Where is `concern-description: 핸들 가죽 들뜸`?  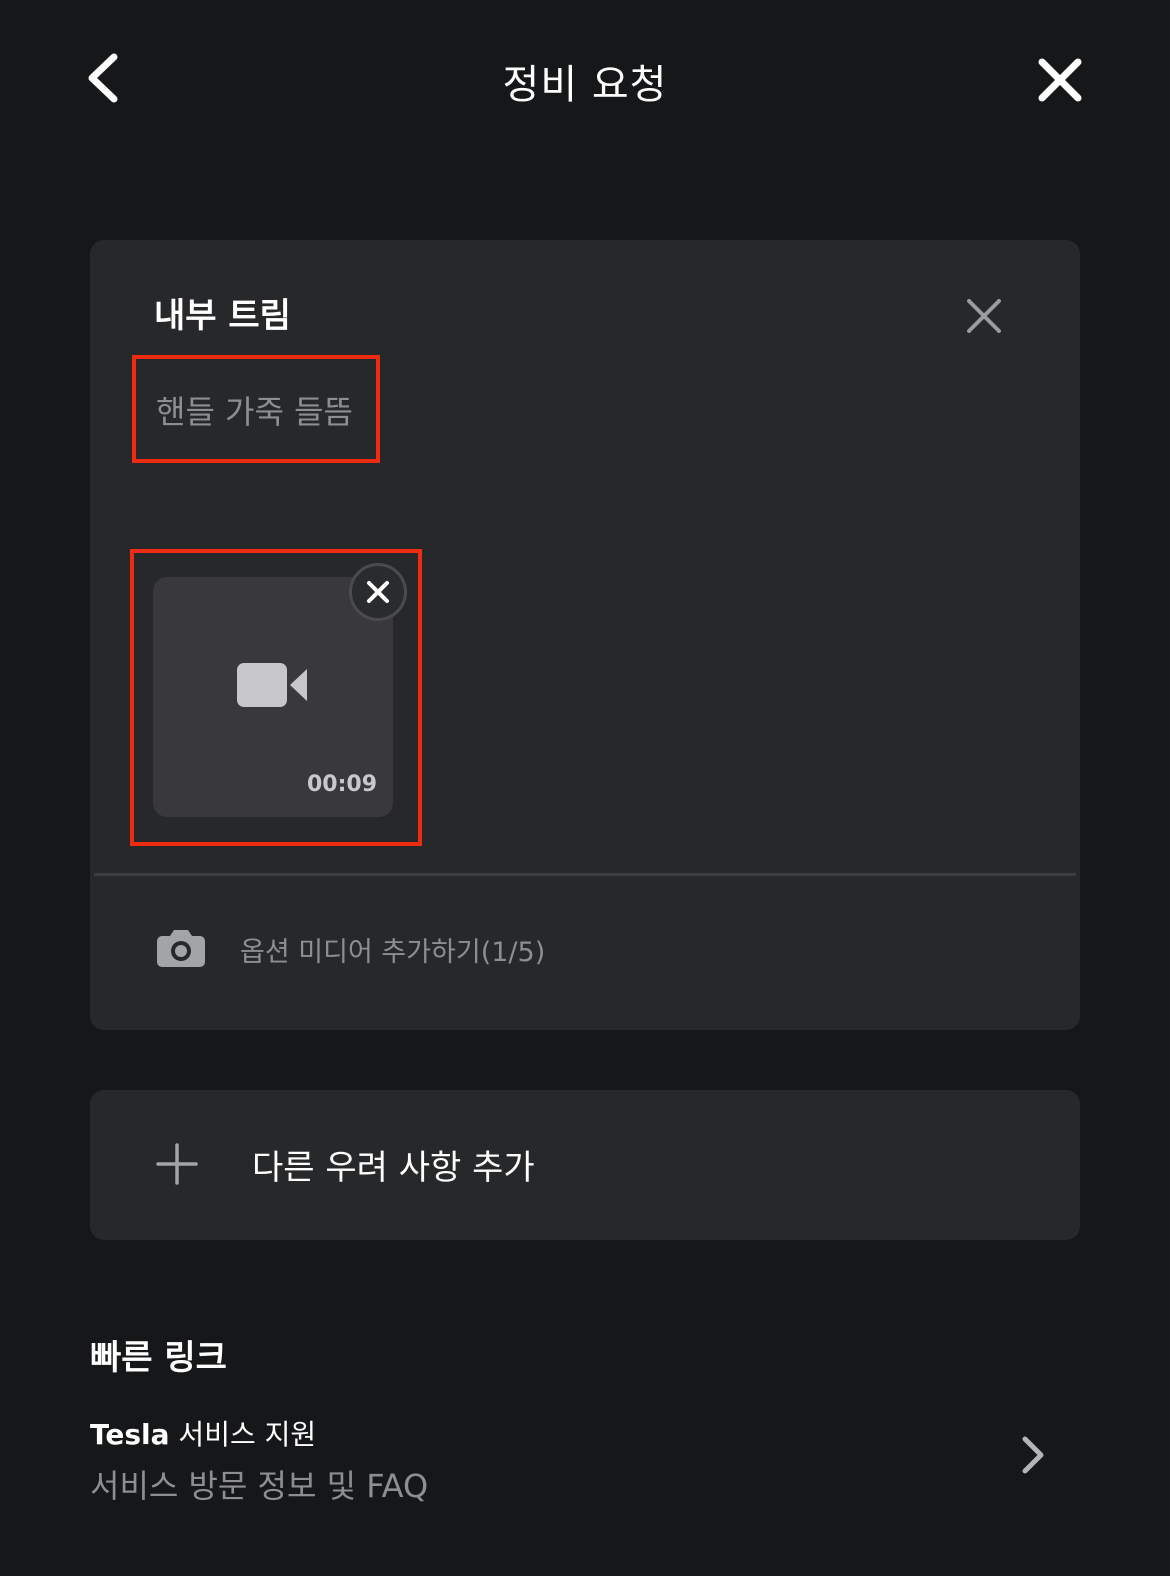 concern-description: 핸들 가죽 들뜸 is located at coordinates (254, 410).